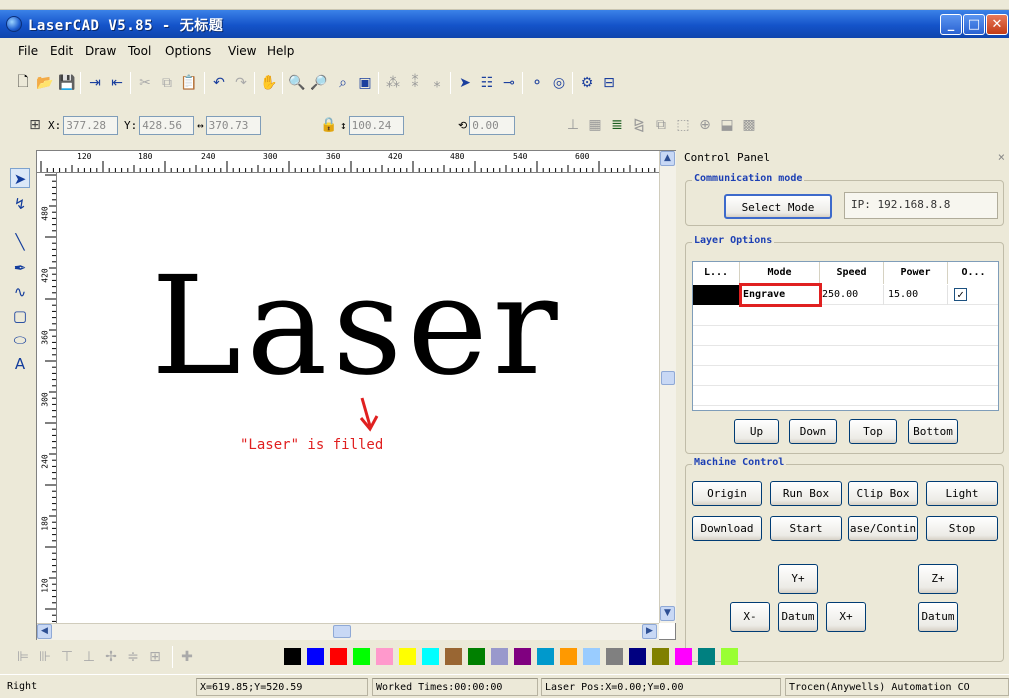  I want to click on zoom-fit-icon: ⌕, so click(343, 83).